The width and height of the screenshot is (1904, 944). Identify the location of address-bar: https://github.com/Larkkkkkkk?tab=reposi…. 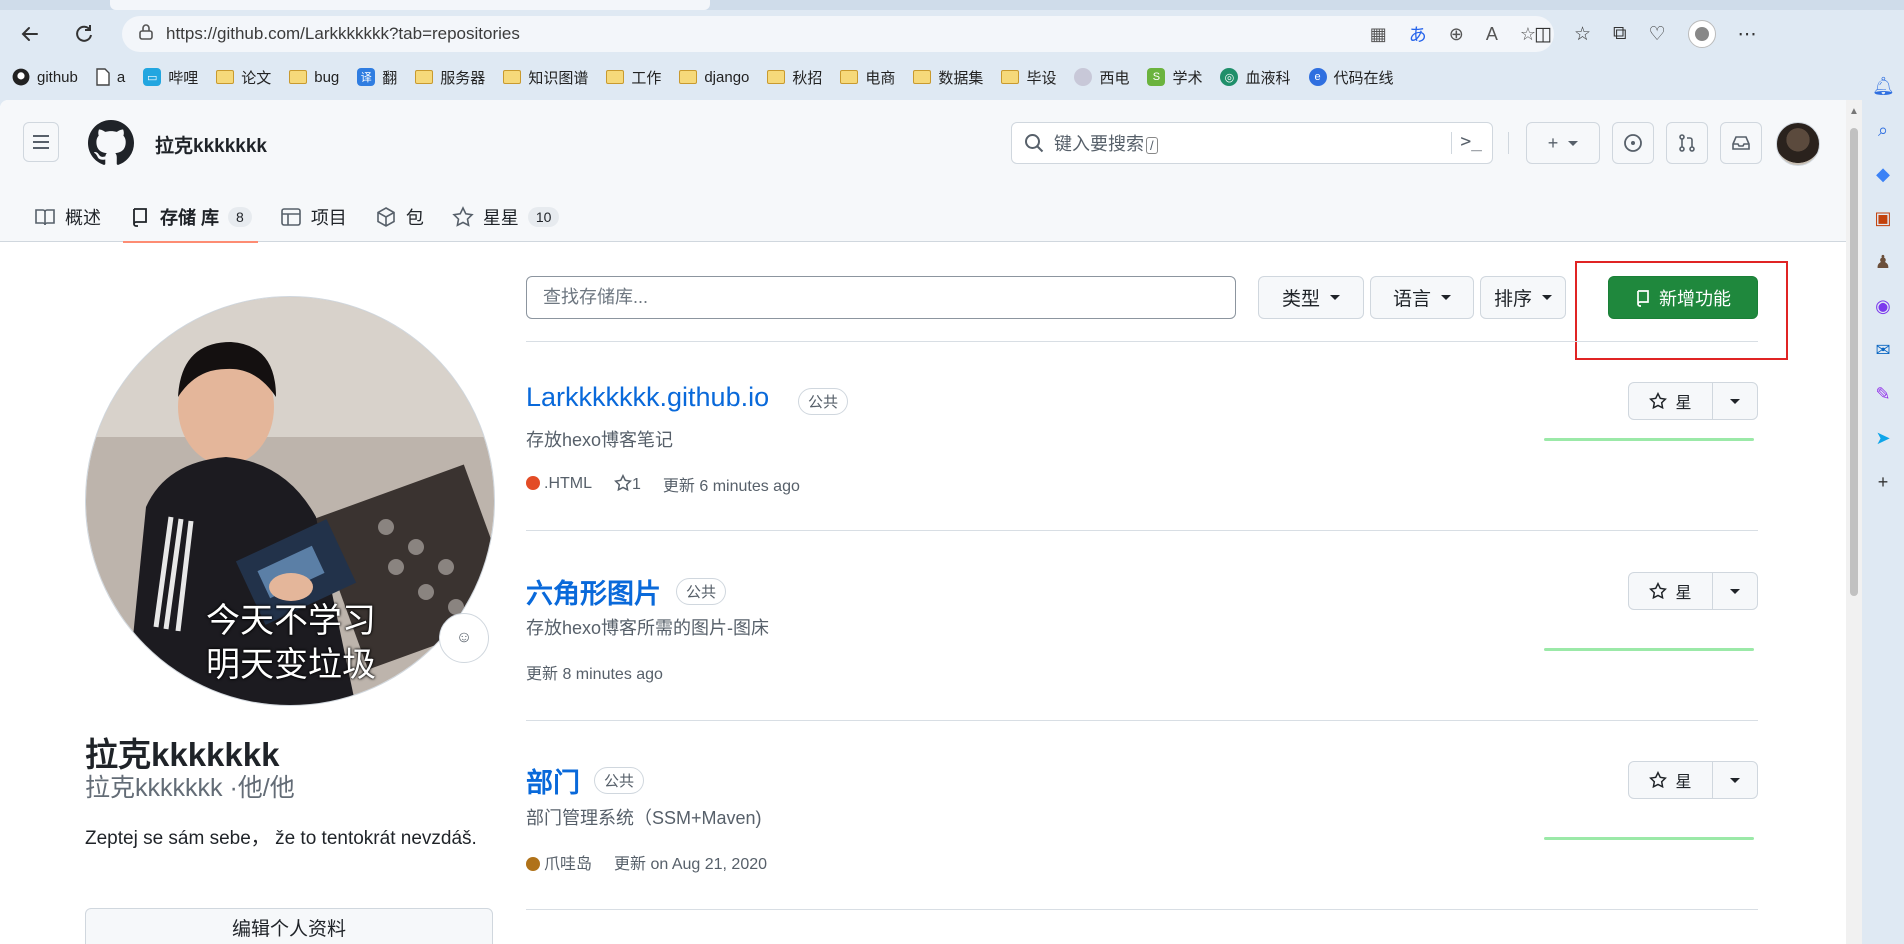
(838, 34).